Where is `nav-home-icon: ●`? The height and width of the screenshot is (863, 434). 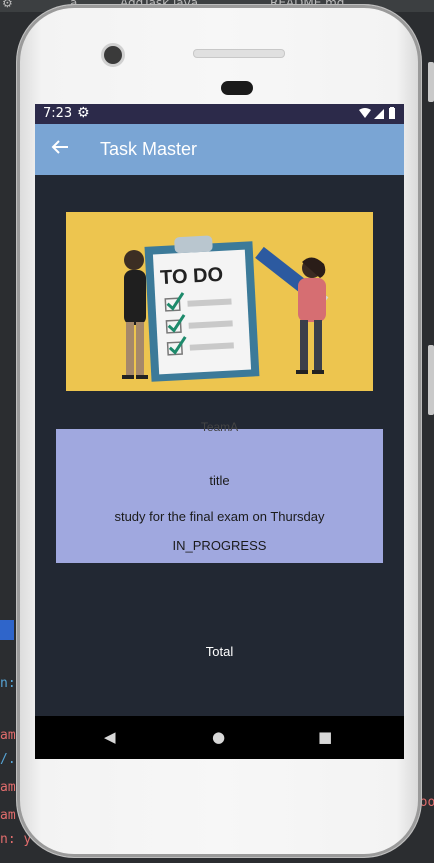 nav-home-icon: ● is located at coordinates (218, 737).